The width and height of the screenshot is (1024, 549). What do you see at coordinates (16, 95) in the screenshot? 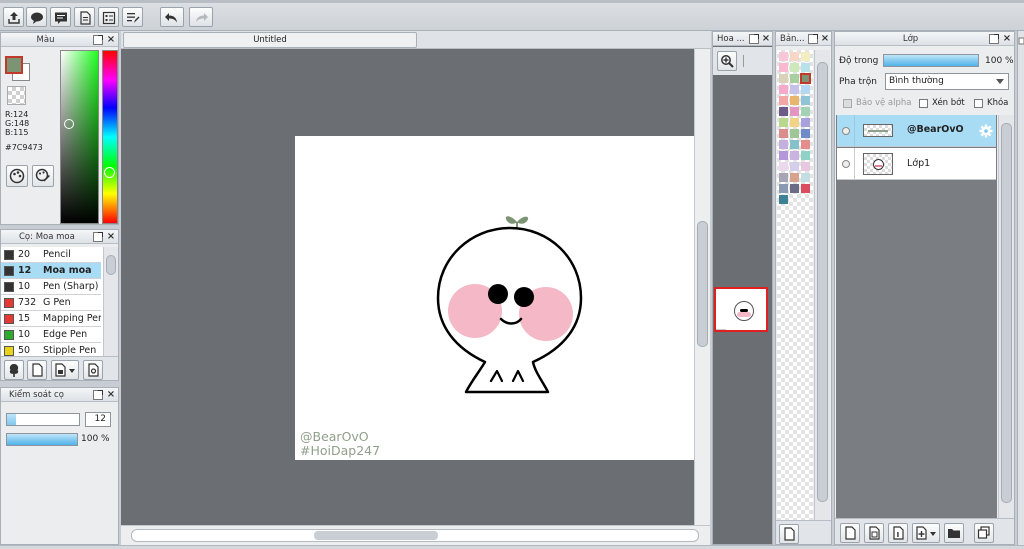
I see `transparent-color-swatch` at bounding box center [16, 95].